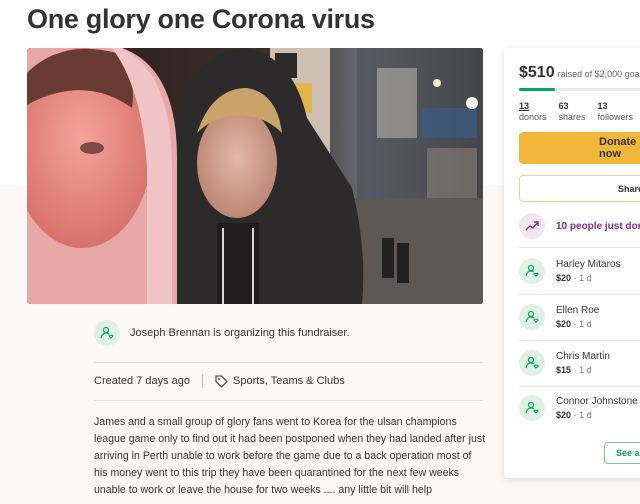  Describe the element at coordinates (578, 408) in the screenshot. I see `donation-item: Connor Johnstone $20 · 1 d` at that location.